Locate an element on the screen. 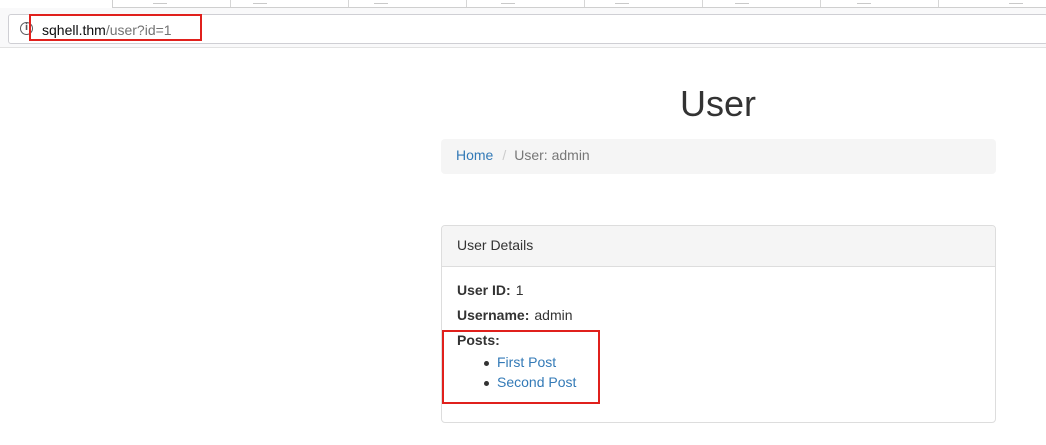 The image size is (1046, 445). posts-highlight-box is located at coordinates (521, 367).